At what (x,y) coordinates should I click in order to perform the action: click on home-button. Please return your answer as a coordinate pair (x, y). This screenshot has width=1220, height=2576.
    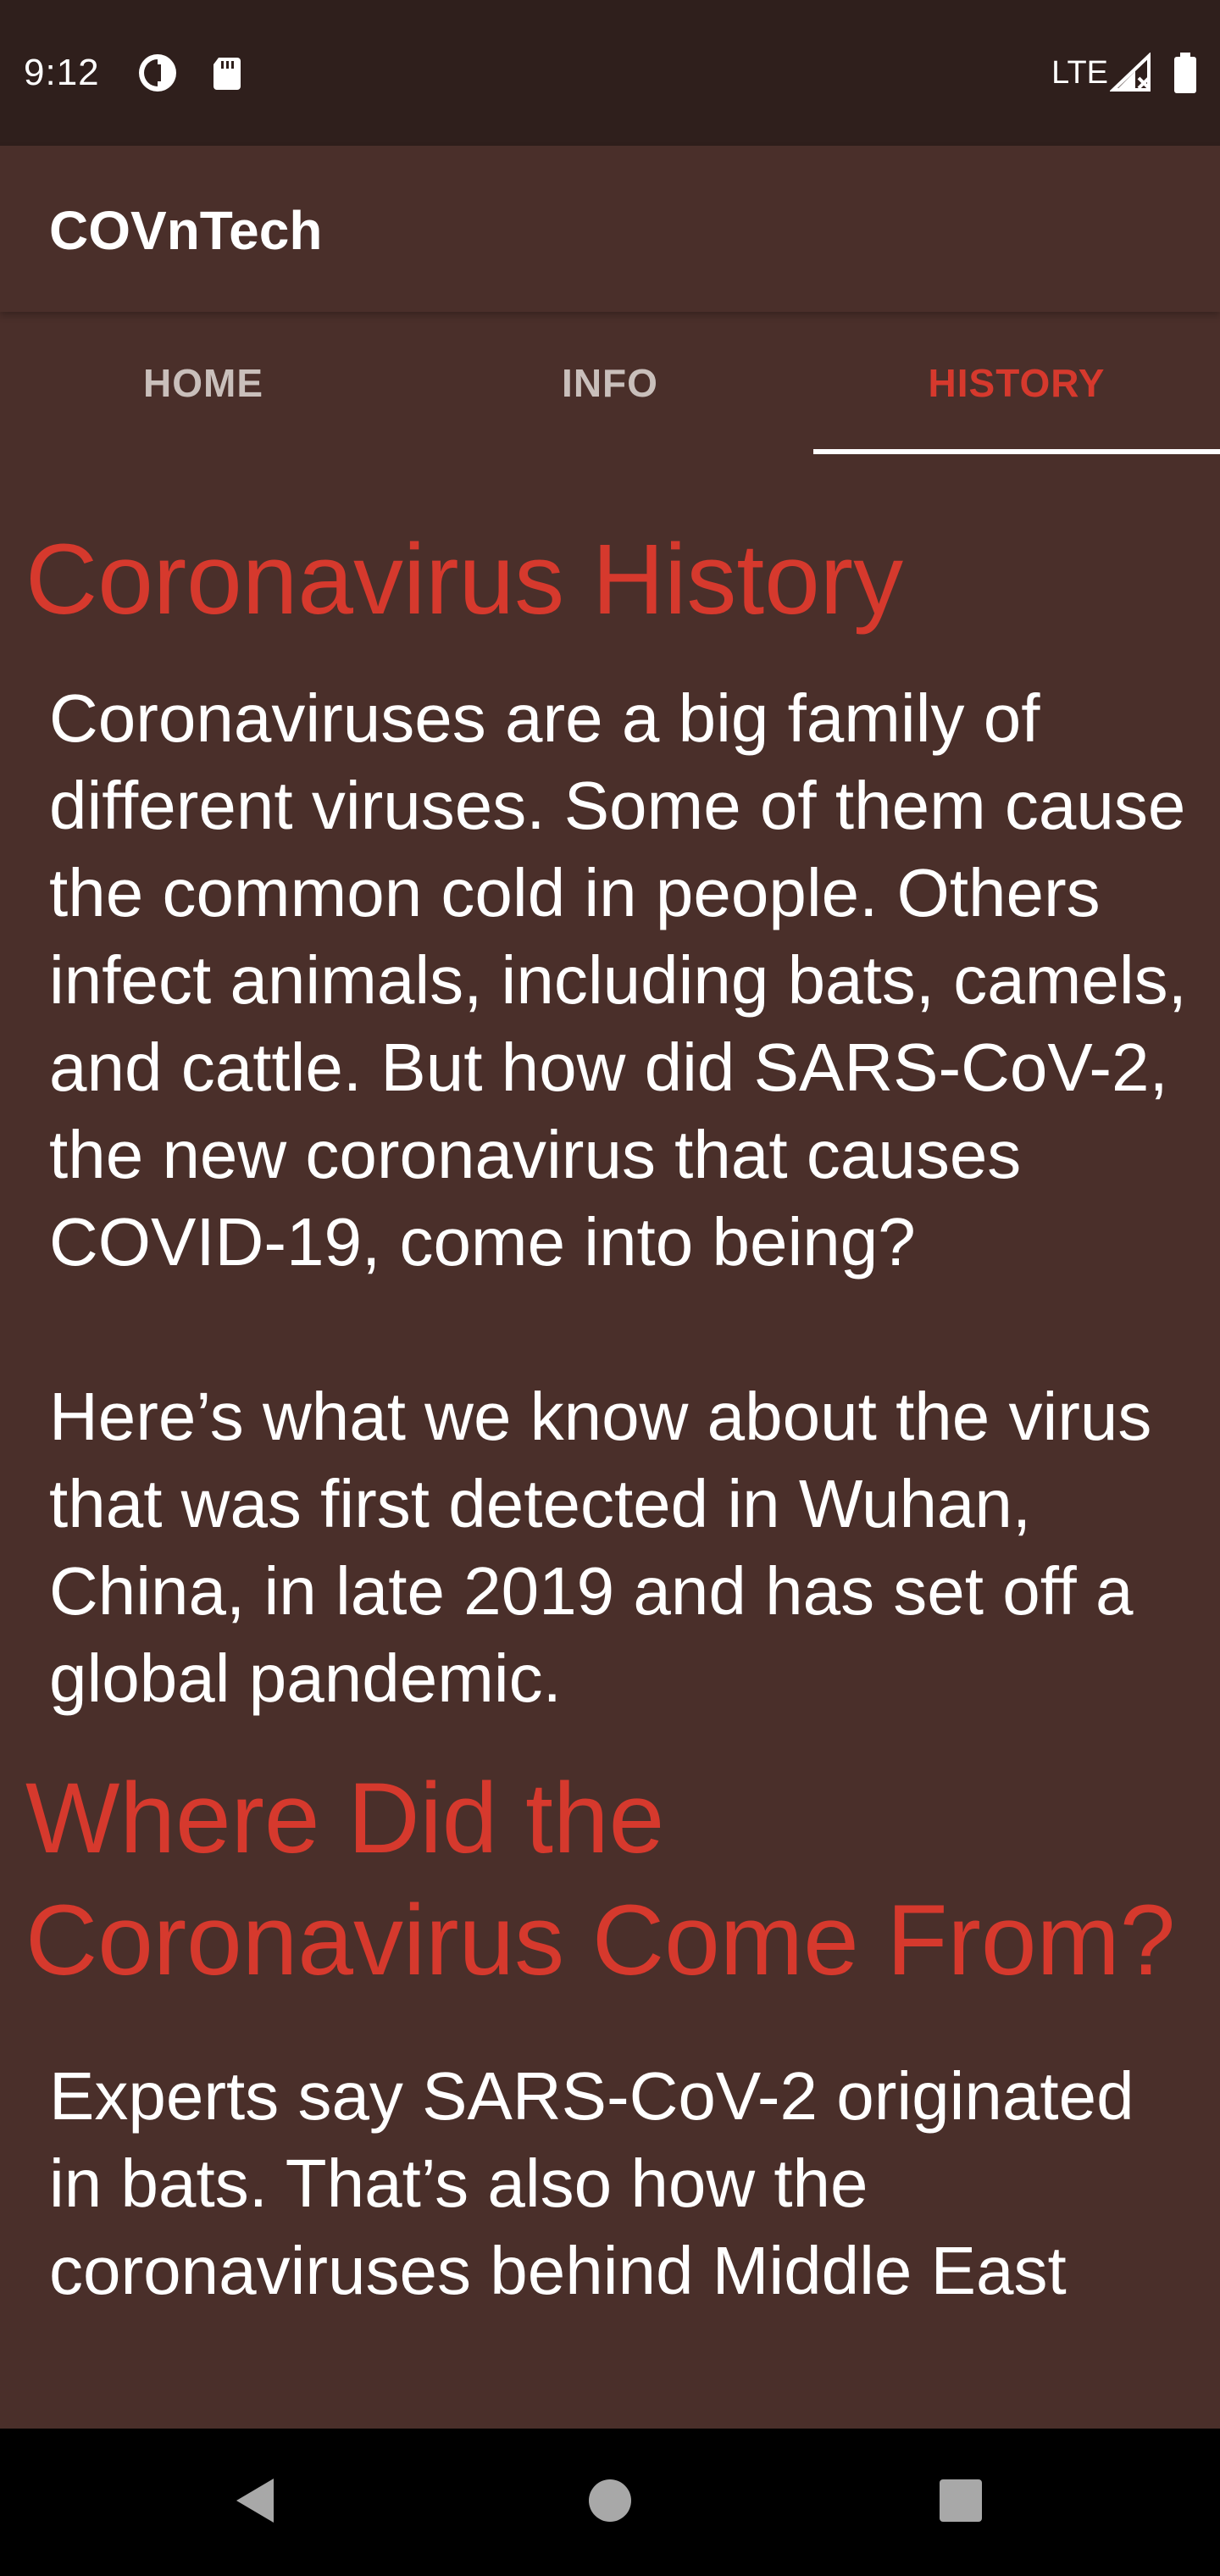
    Looking at the image, I should click on (610, 2502).